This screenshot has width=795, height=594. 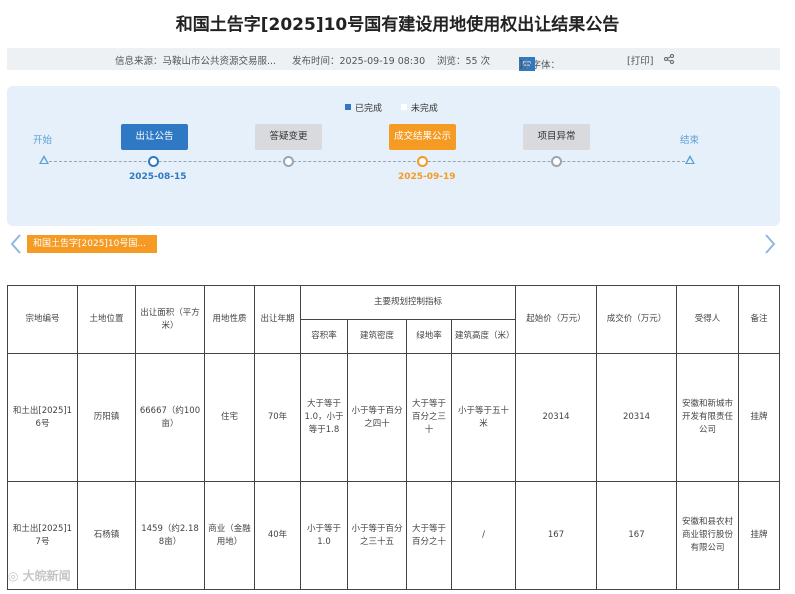 I want to click on legend-todo-label: 未完成, so click(x=424, y=109).